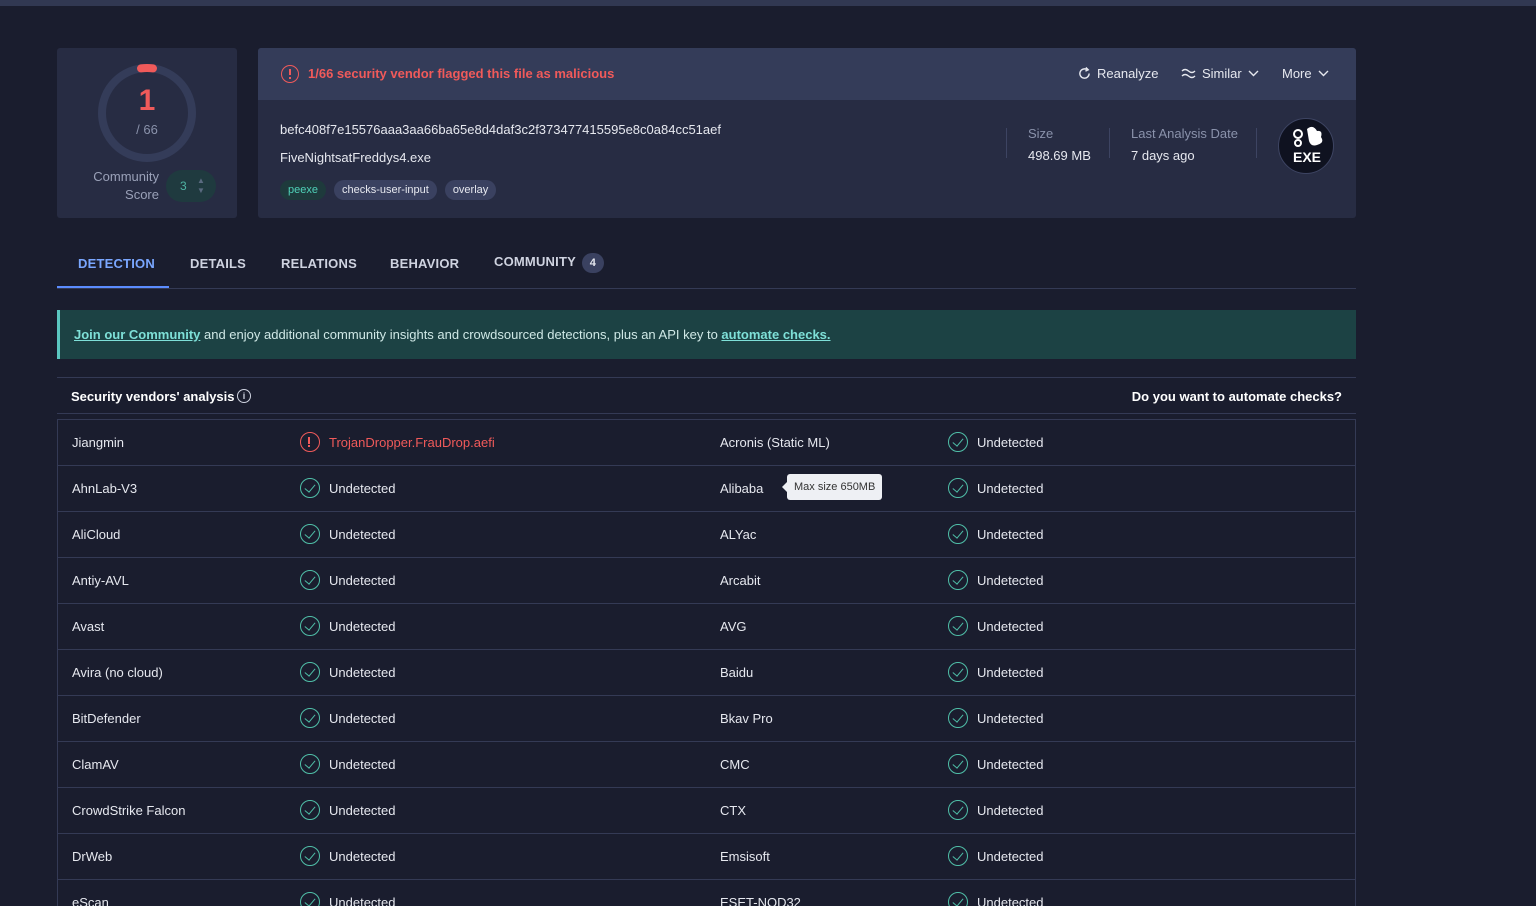  I want to click on vendor-result: TrojanDropper.FrauDrop.aefi, so click(397, 442).